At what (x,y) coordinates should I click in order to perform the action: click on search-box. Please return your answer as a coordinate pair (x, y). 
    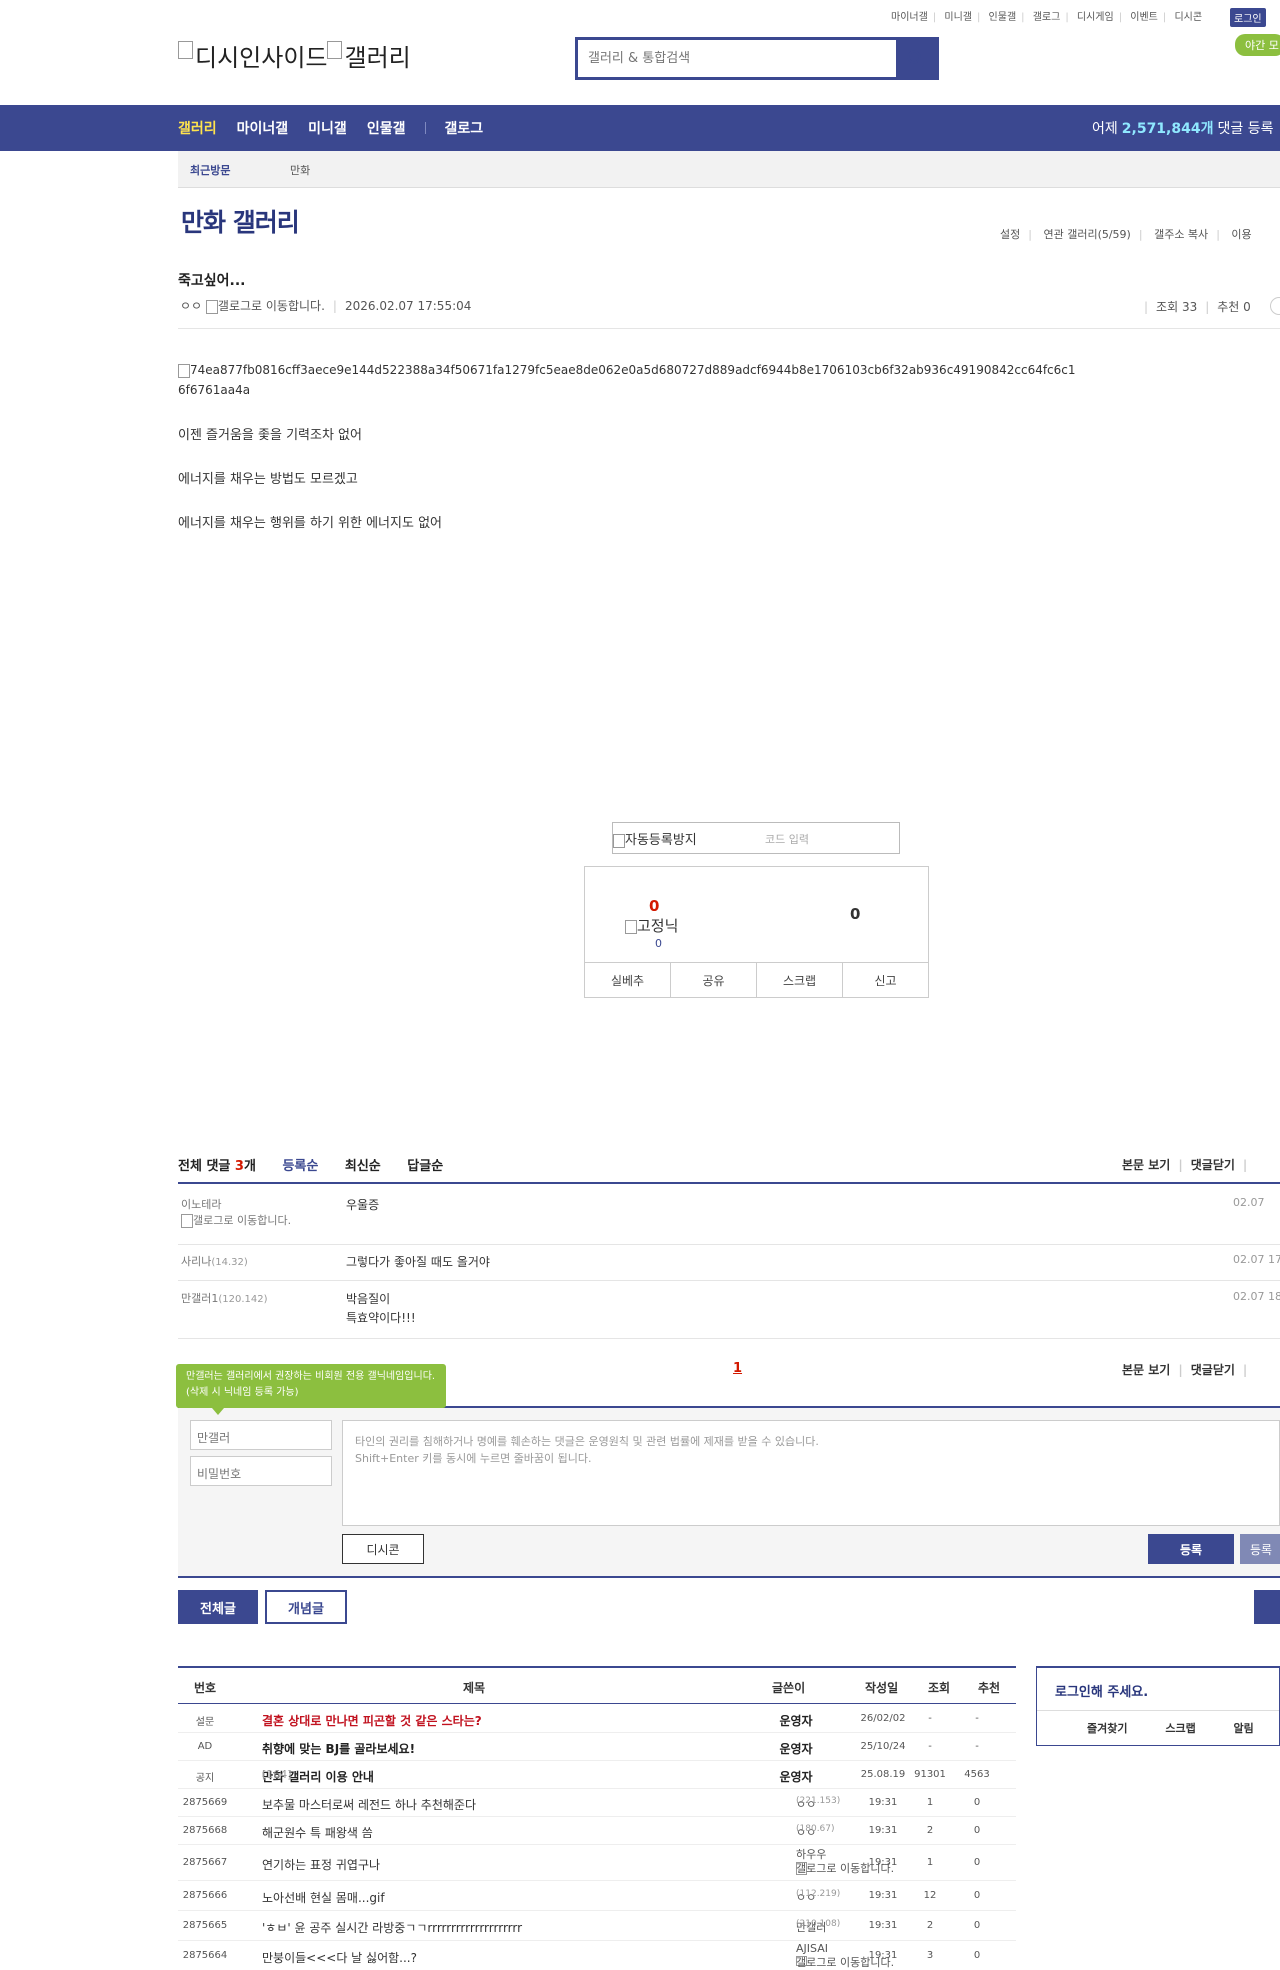
    Looking at the image, I should click on (757, 58).